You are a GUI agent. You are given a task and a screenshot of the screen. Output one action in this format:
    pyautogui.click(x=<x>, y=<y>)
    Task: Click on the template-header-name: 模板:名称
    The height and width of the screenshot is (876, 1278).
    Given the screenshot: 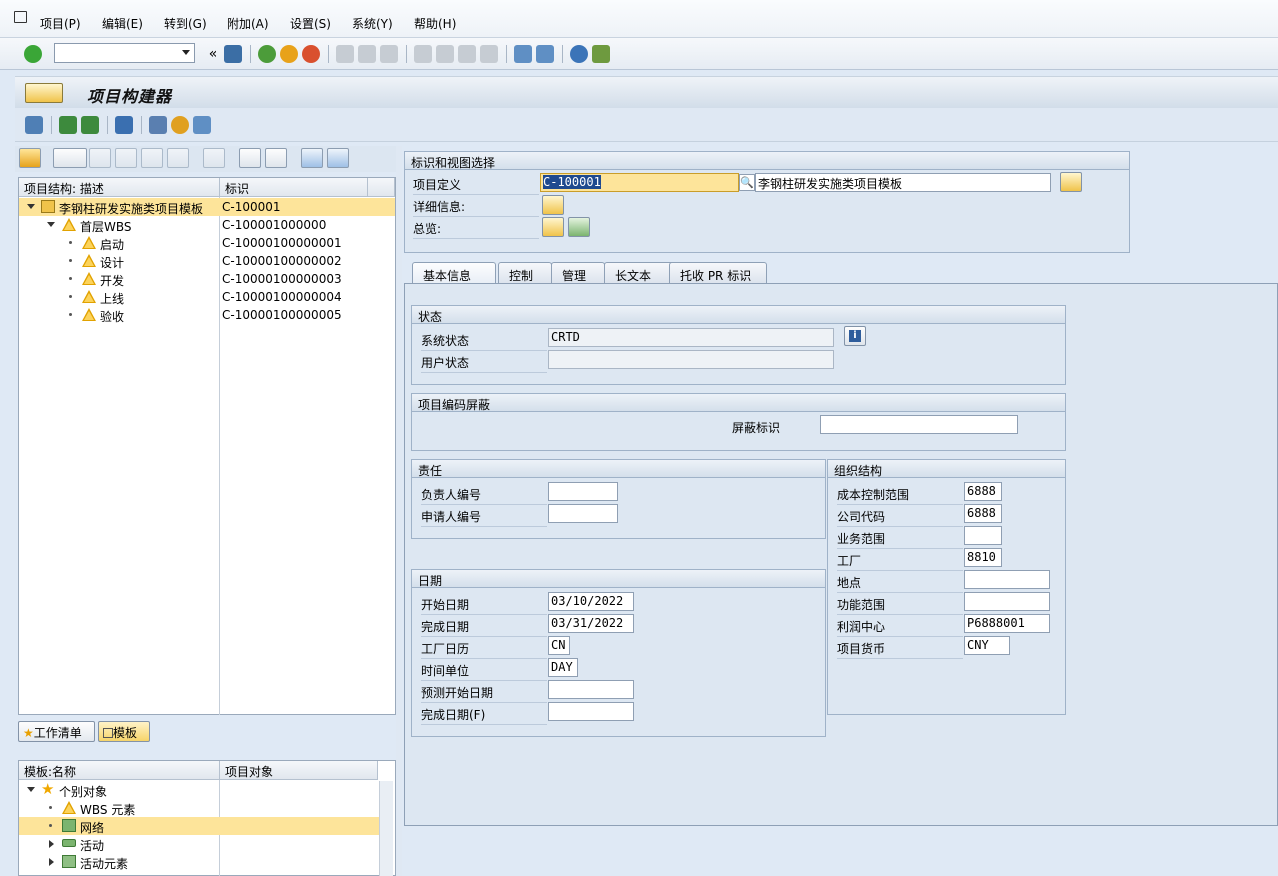 What is the action you would take?
    pyautogui.click(x=119, y=770)
    